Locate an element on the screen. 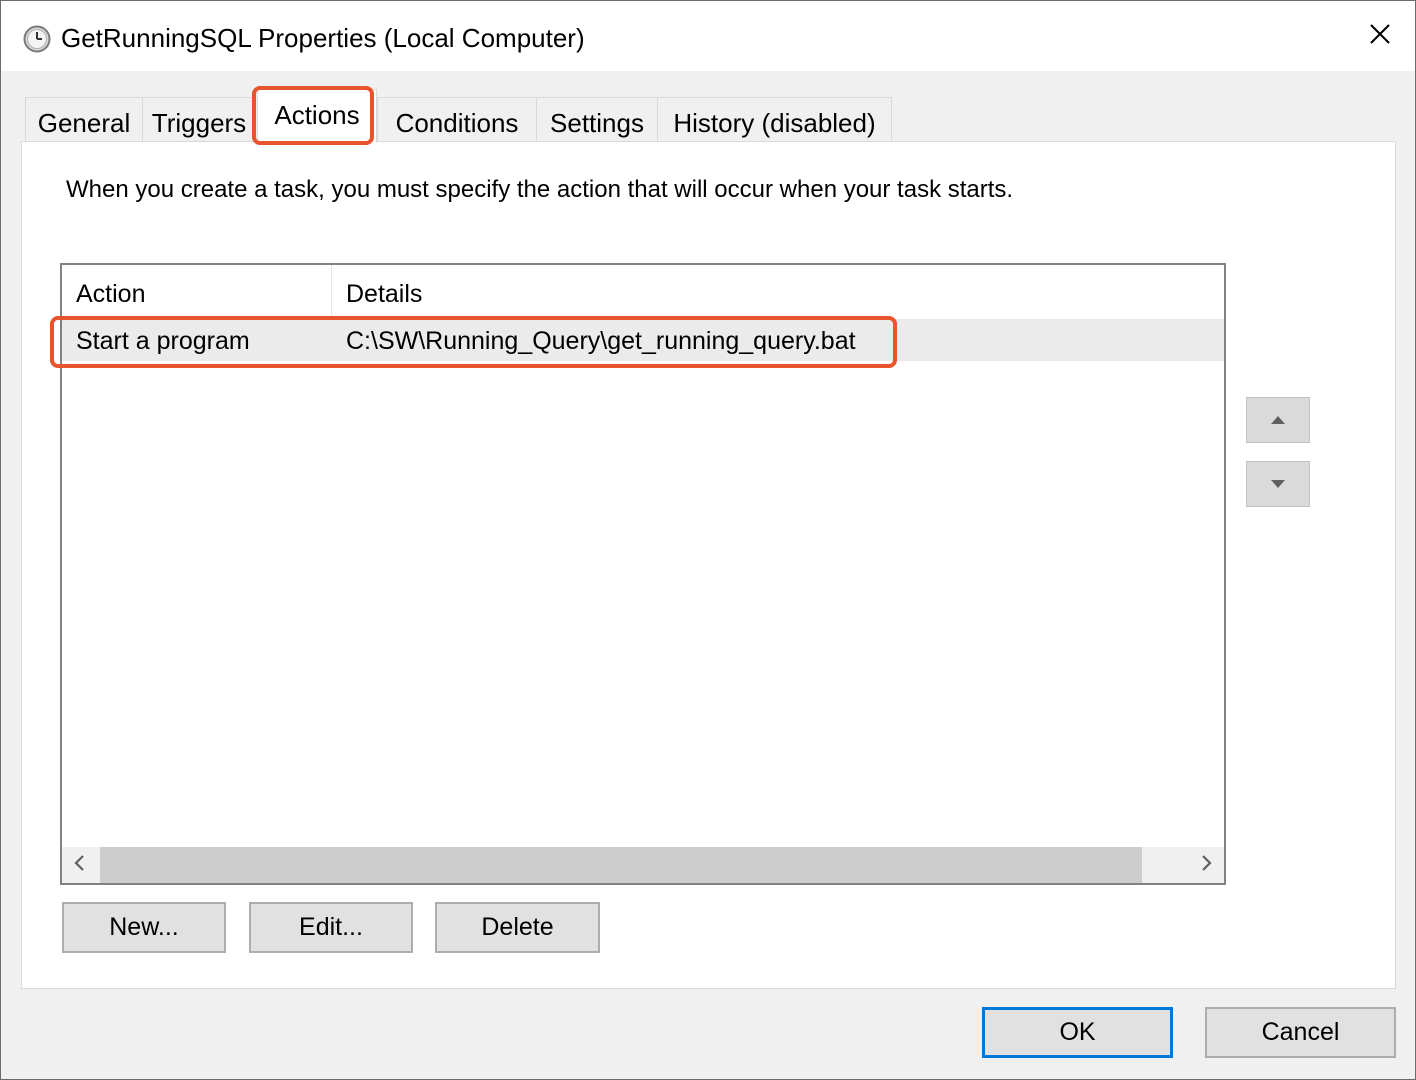 The height and width of the screenshot is (1080, 1416). horizontal-scrollbar is located at coordinates (643, 865).